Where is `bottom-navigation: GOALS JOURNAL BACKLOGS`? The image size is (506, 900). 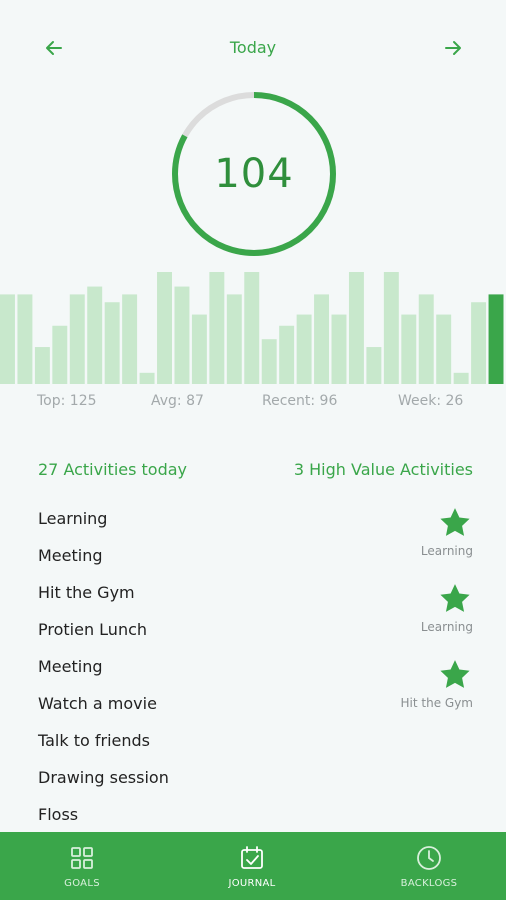
bottom-navigation: GOALS JOURNAL BACKLOGS is located at coordinates (253, 866).